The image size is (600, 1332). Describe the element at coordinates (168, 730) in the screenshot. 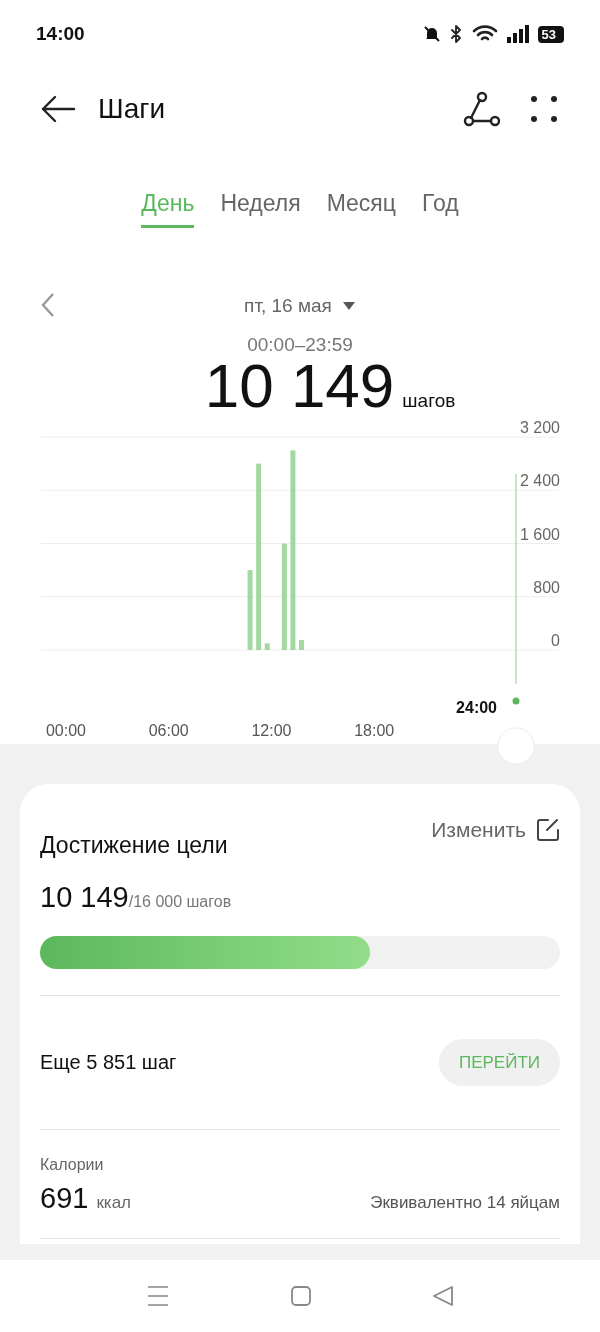

I see `x-axis-label: 06:00` at that location.